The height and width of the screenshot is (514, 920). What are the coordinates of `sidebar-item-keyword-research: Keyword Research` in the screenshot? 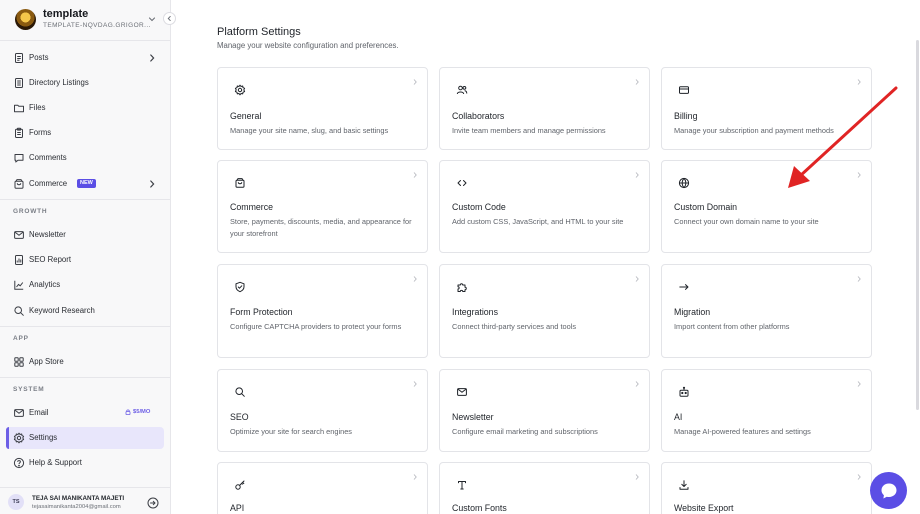 It's located at (85, 311).